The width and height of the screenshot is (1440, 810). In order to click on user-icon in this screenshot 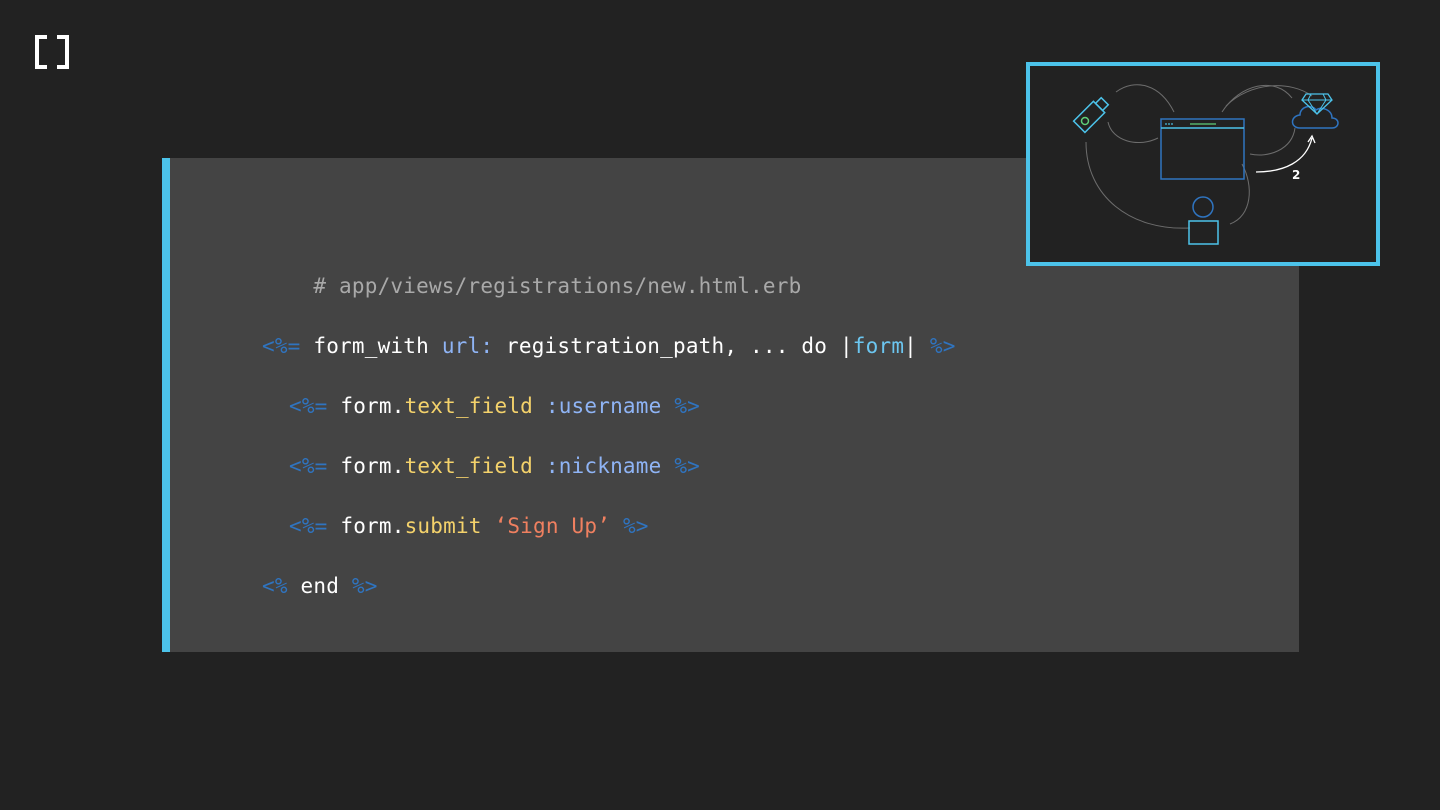, I will do `click(1203, 220)`.